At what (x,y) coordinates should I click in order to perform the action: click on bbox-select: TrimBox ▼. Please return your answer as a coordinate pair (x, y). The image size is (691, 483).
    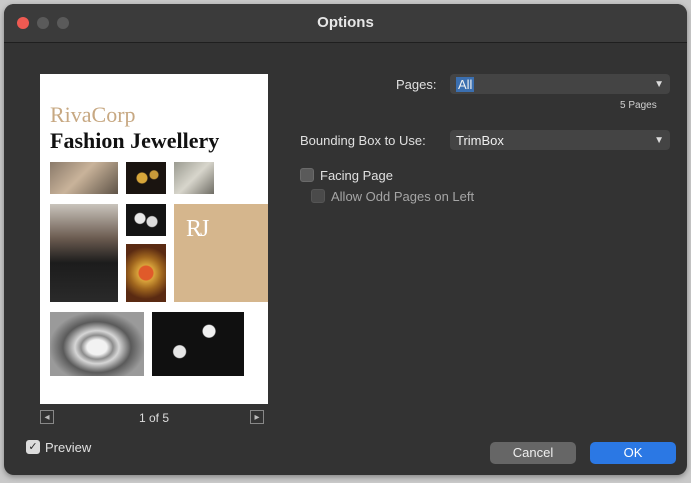
    Looking at the image, I should click on (560, 140).